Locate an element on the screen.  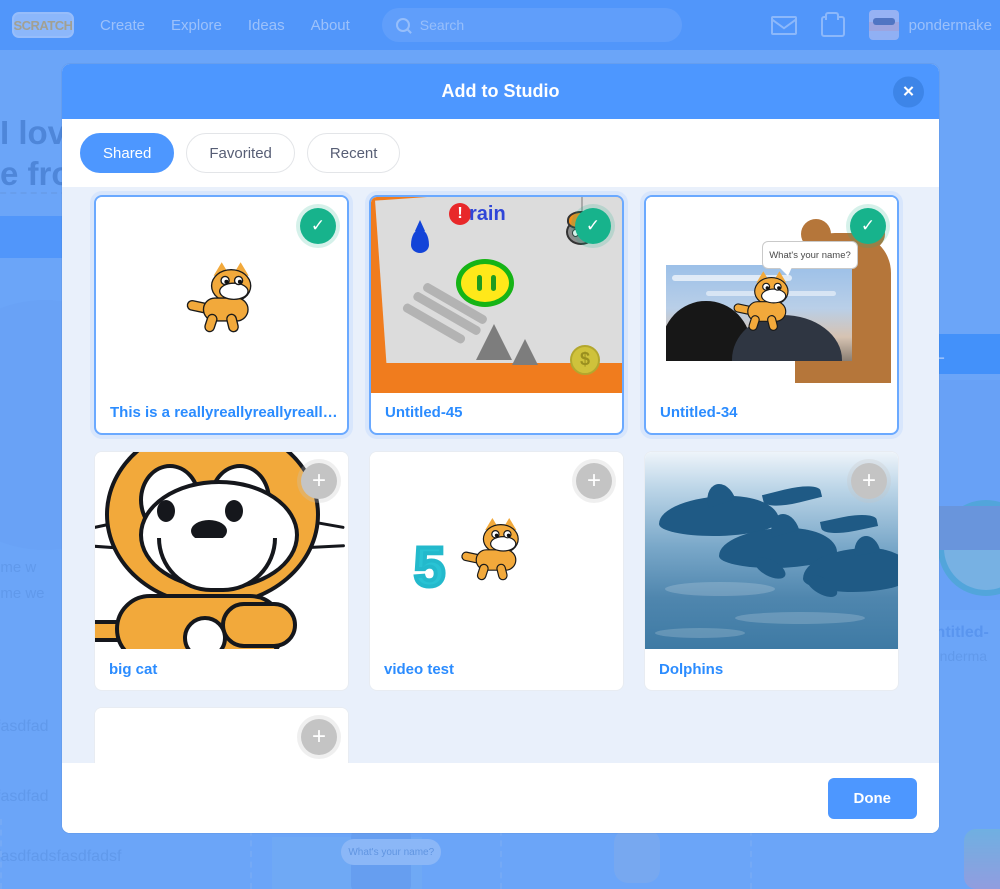
project-title: Dolphins is located at coordinates (771, 669).